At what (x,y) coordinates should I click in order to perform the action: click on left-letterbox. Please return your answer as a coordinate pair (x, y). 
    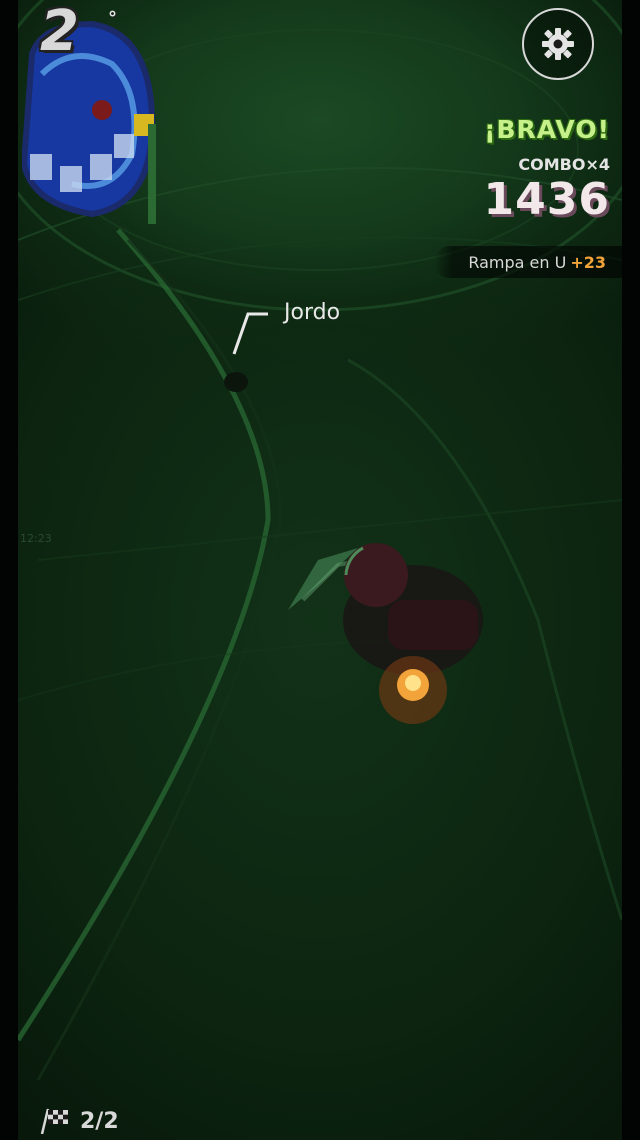
    Looking at the image, I should click on (9, 570).